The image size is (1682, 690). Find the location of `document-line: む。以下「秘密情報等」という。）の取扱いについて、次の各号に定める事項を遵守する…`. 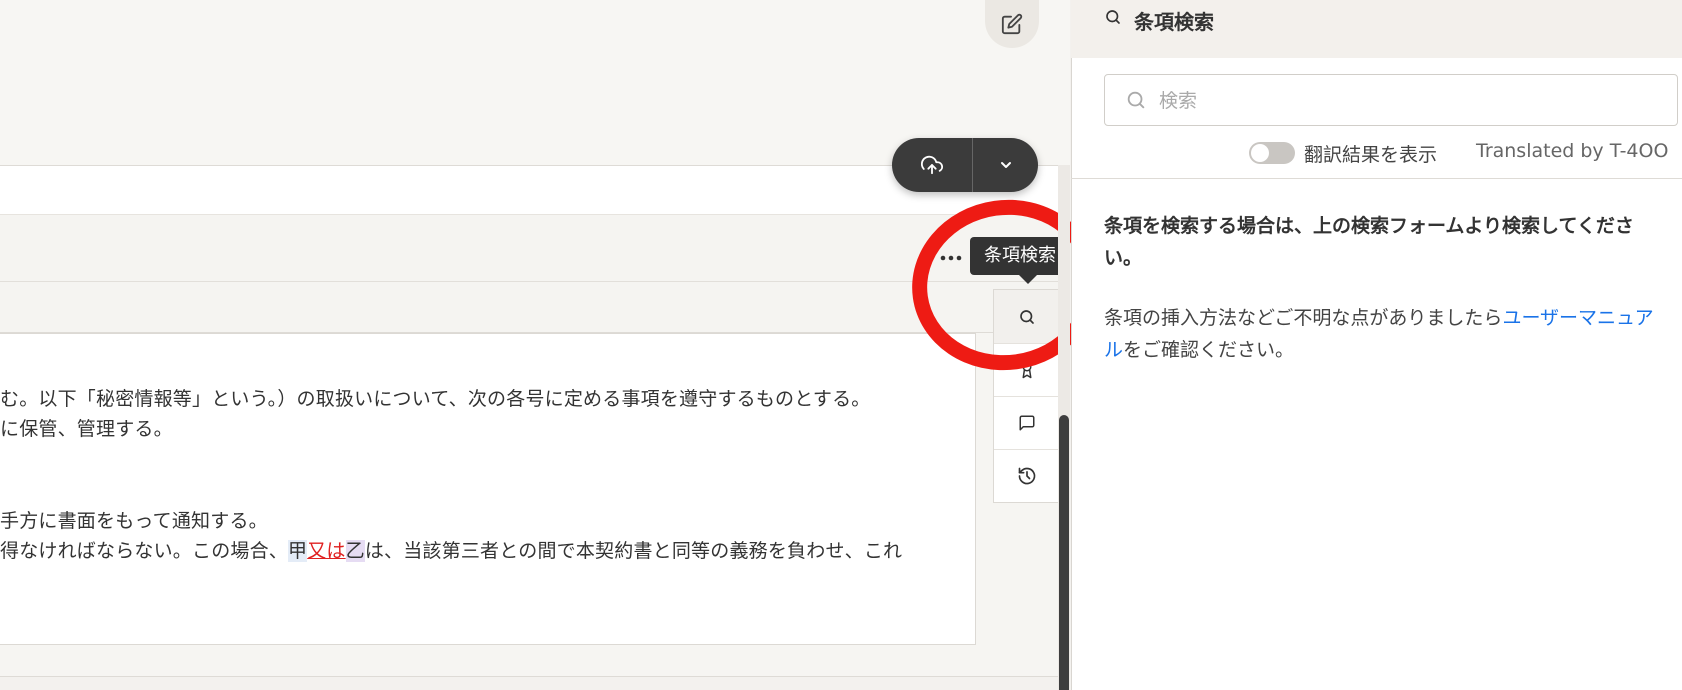

document-line: む。以下「秘密情報等」という。）の取扱いについて、次の各号に定める事項を遵守する… is located at coordinates (435, 399).